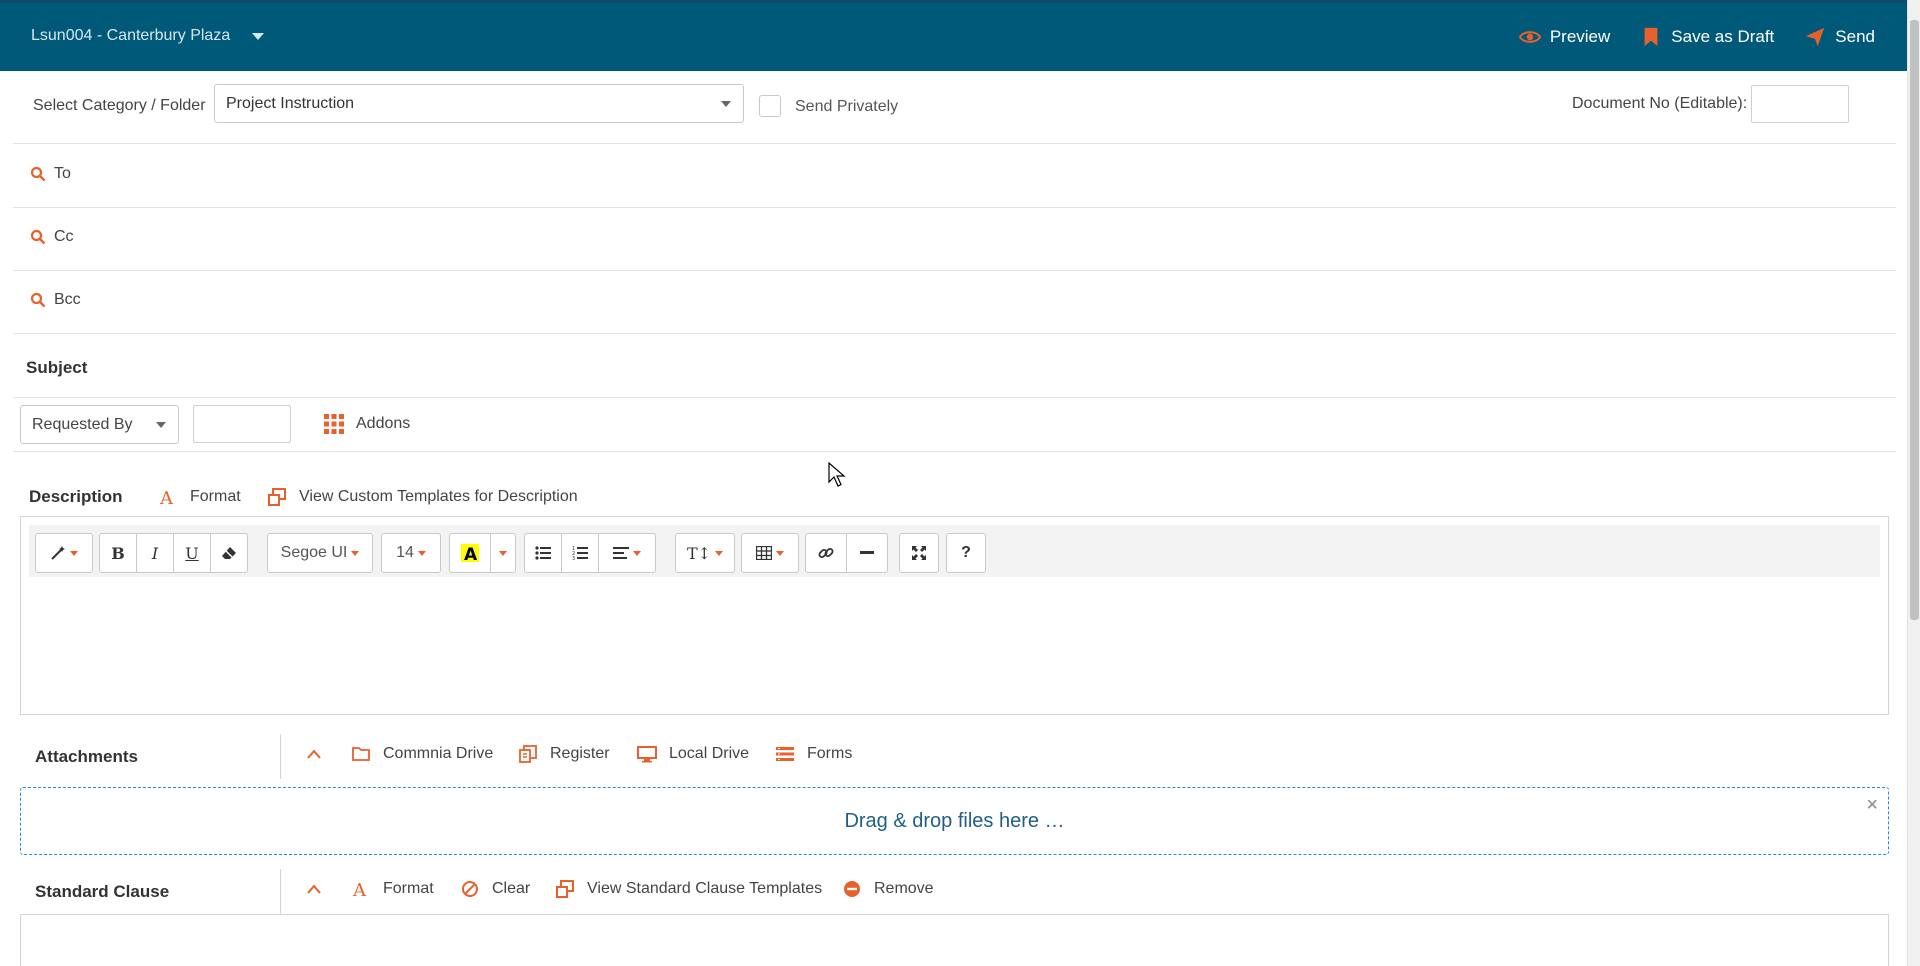 The height and width of the screenshot is (966, 1920). I want to click on clause-clear-button: Clear, so click(495, 889).